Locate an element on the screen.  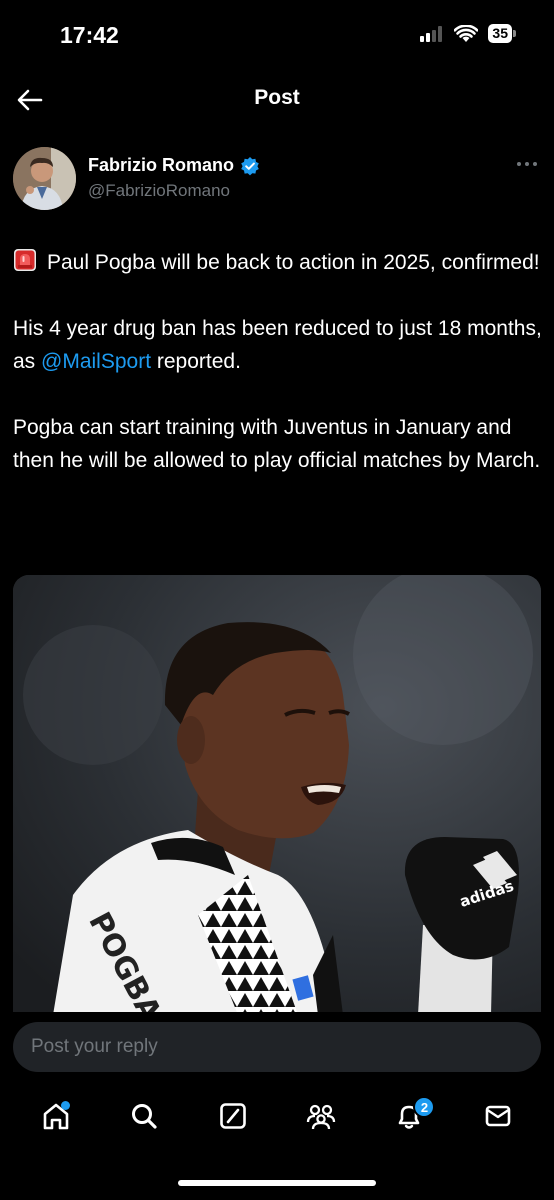
battery-level: 35 is located at coordinates (500, 33).